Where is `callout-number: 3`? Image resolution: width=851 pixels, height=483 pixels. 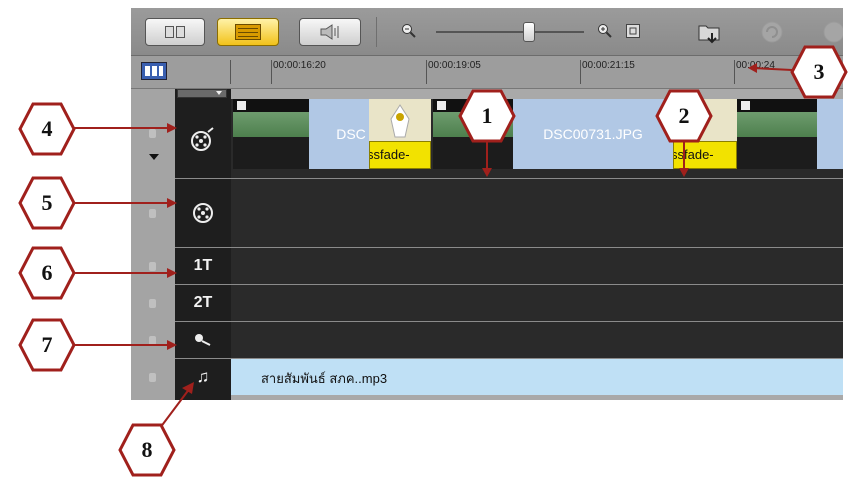 callout-number: 3 is located at coordinates (819, 71).